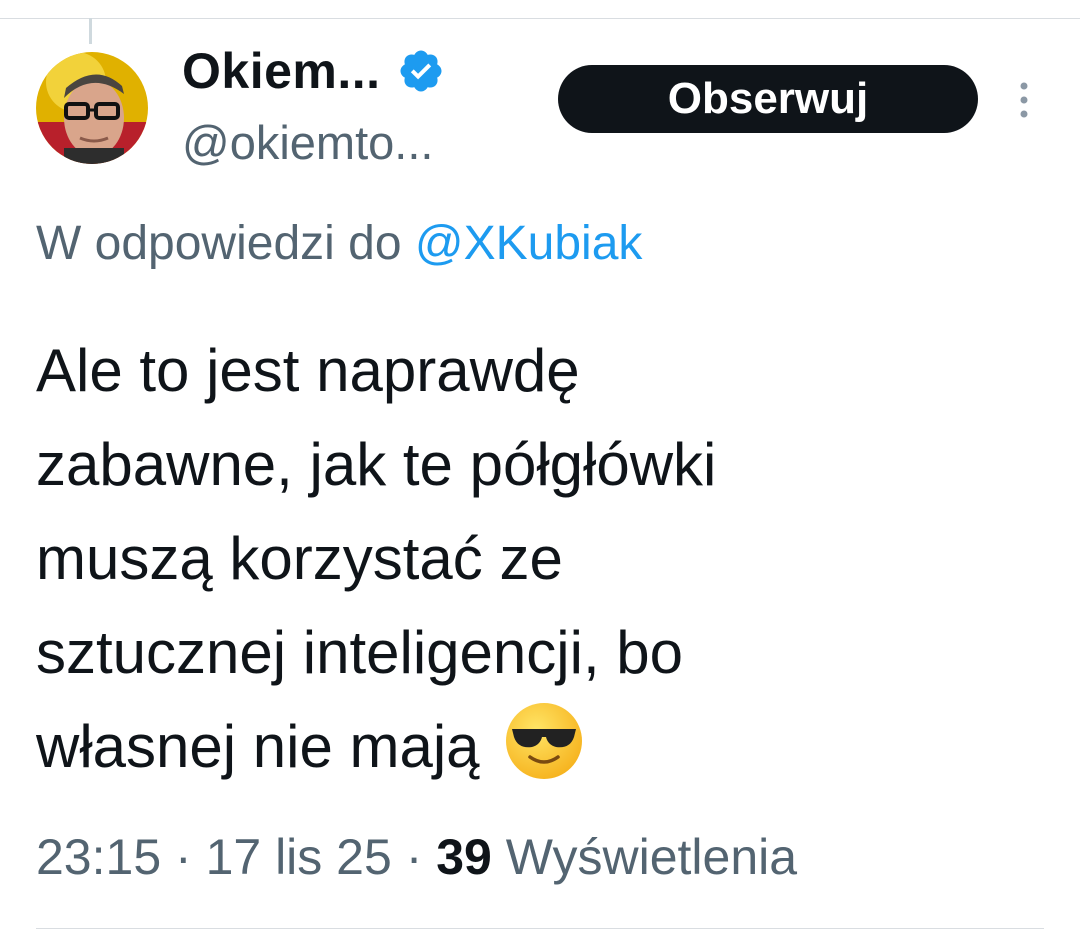 The height and width of the screenshot is (935, 1080). I want to click on bottom-divider, so click(540, 928).